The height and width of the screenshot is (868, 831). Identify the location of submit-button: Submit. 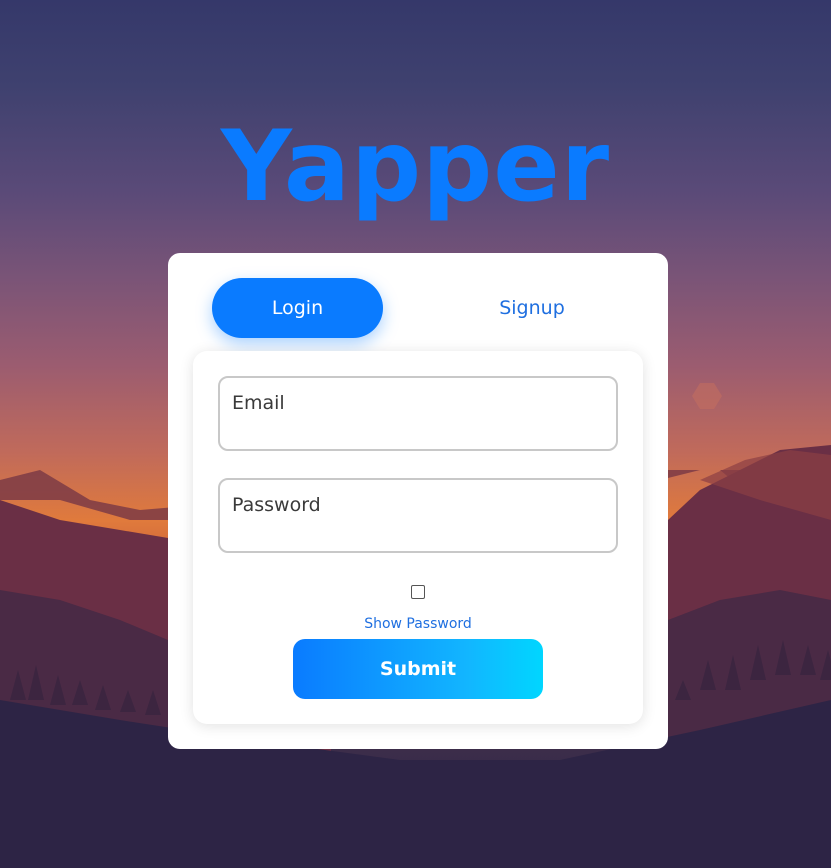
(418, 669).